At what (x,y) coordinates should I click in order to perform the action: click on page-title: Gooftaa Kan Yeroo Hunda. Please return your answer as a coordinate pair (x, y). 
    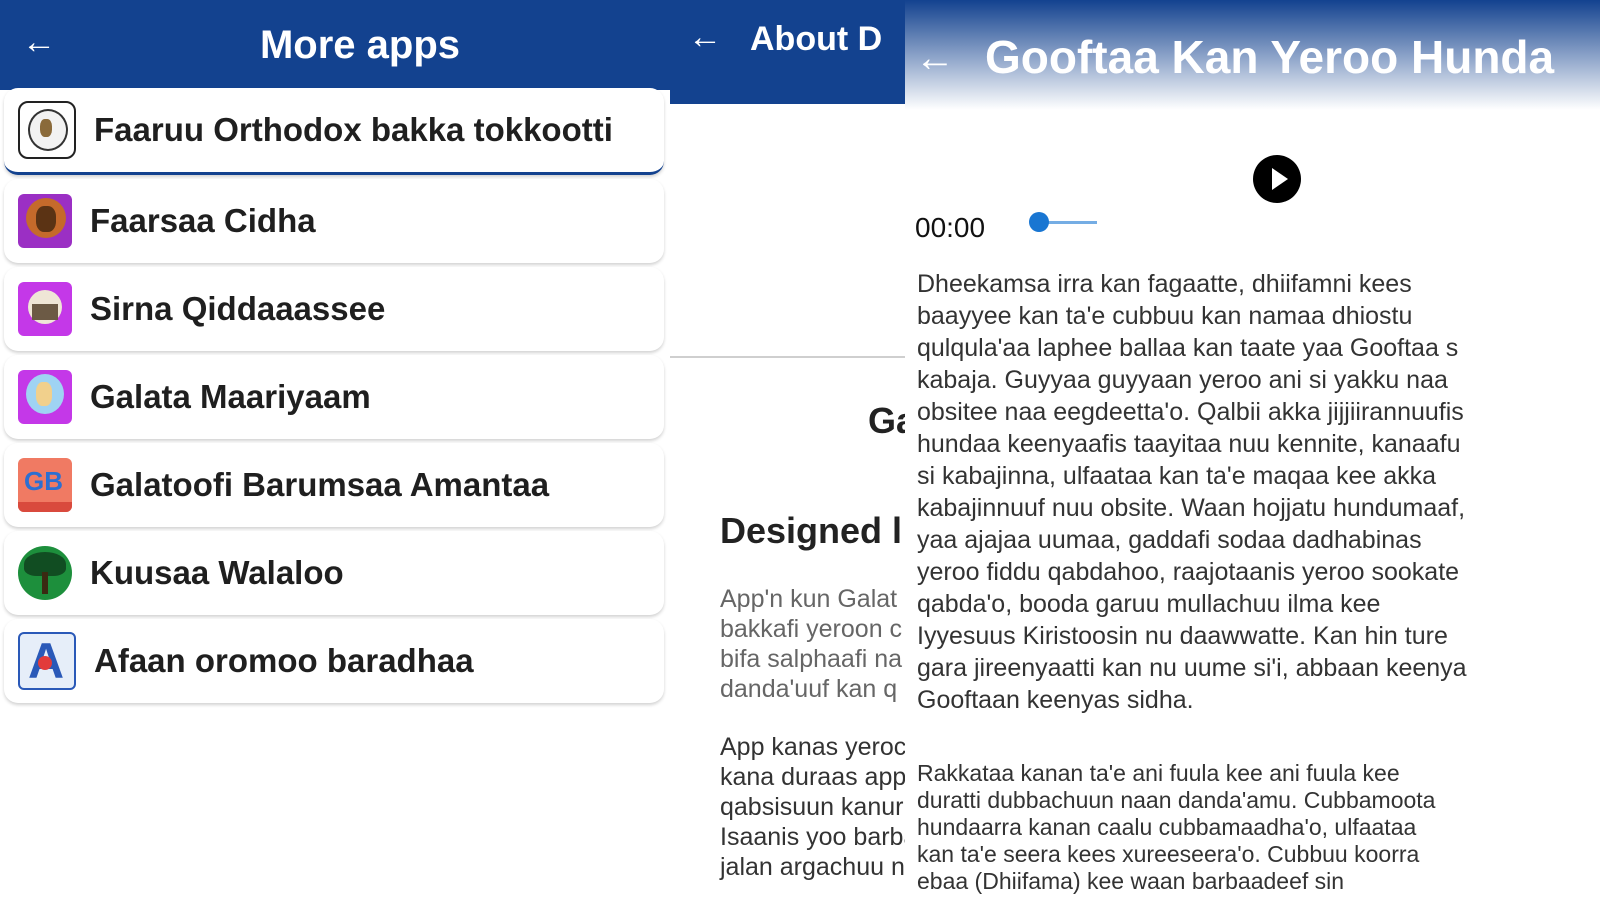
    Looking at the image, I should click on (1270, 57).